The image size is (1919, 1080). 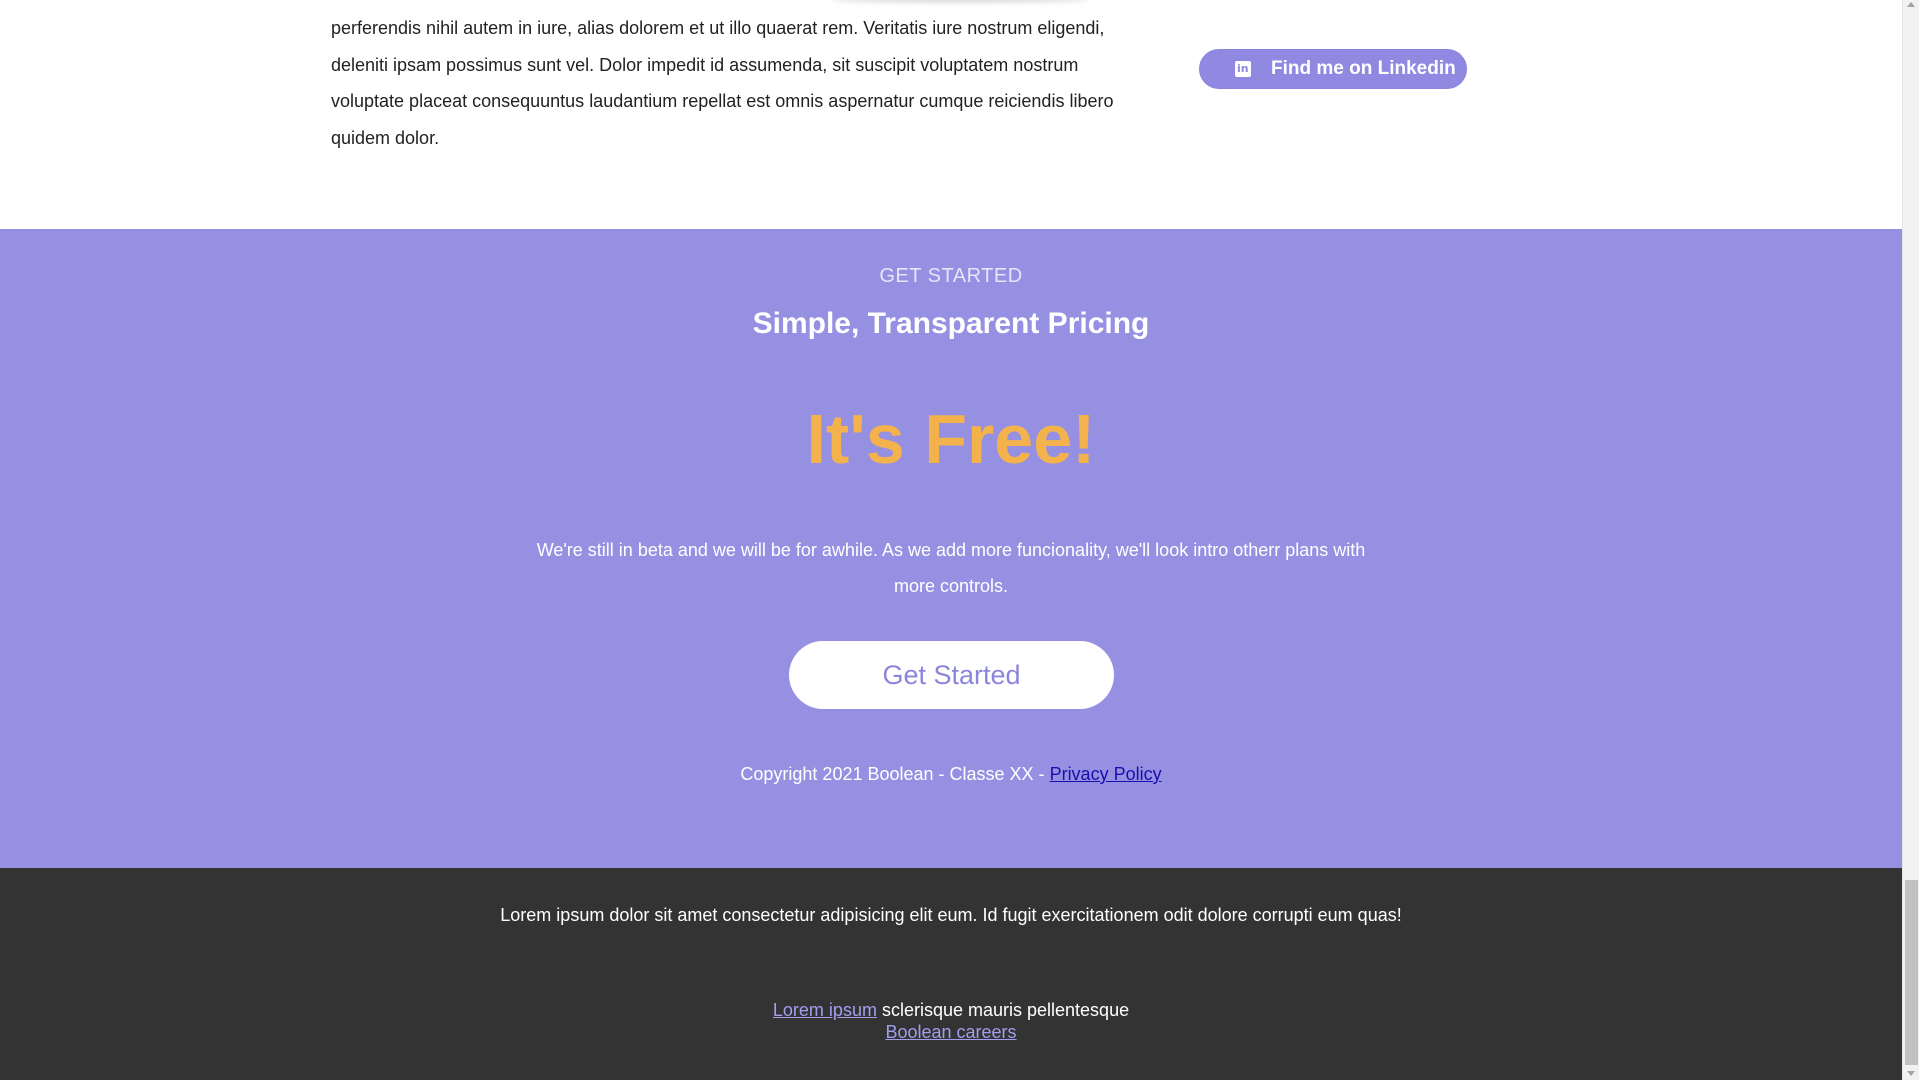 I want to click on boolean-careers-link: Boolean careers, so click(x=950, y=1032).